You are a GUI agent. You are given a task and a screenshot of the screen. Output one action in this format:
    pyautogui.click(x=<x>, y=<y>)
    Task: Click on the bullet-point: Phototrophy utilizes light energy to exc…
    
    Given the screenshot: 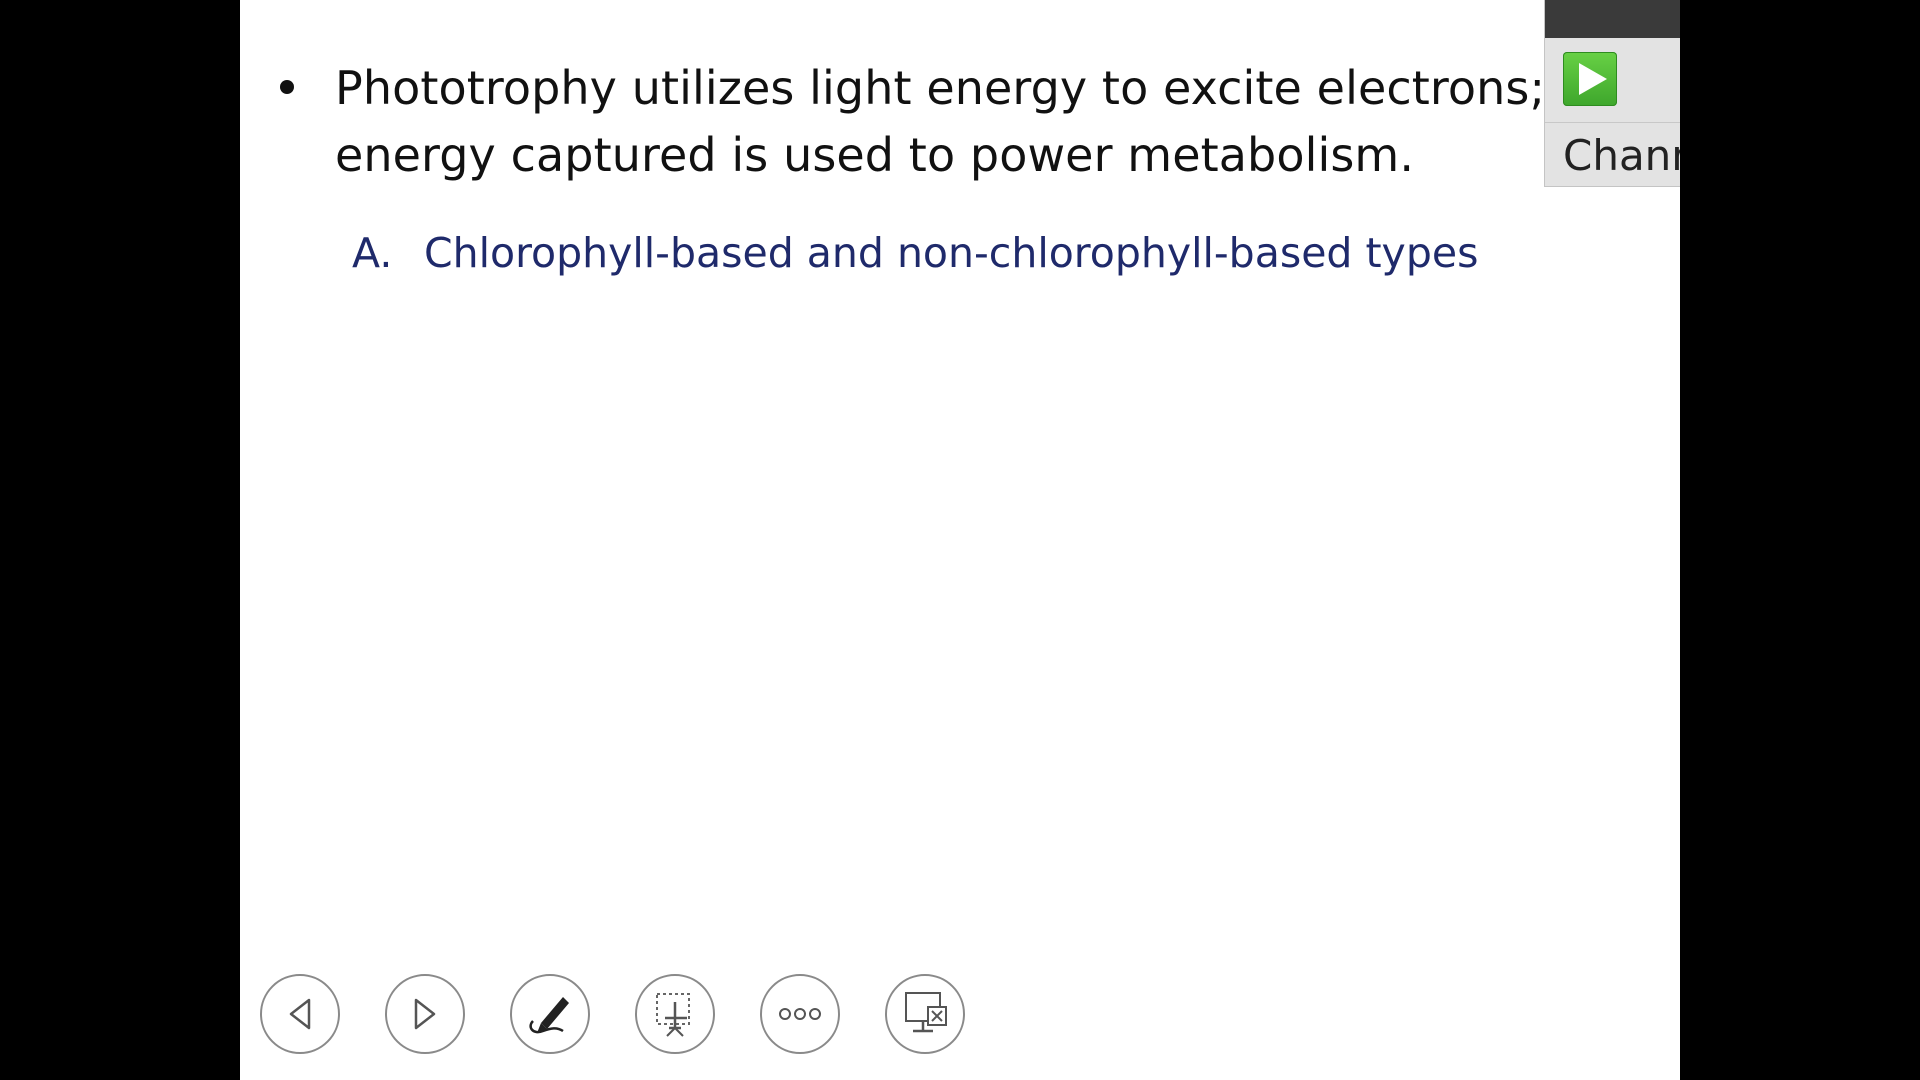 What is the action you would take?
    pyautogui.click(x=980, y=122)
    